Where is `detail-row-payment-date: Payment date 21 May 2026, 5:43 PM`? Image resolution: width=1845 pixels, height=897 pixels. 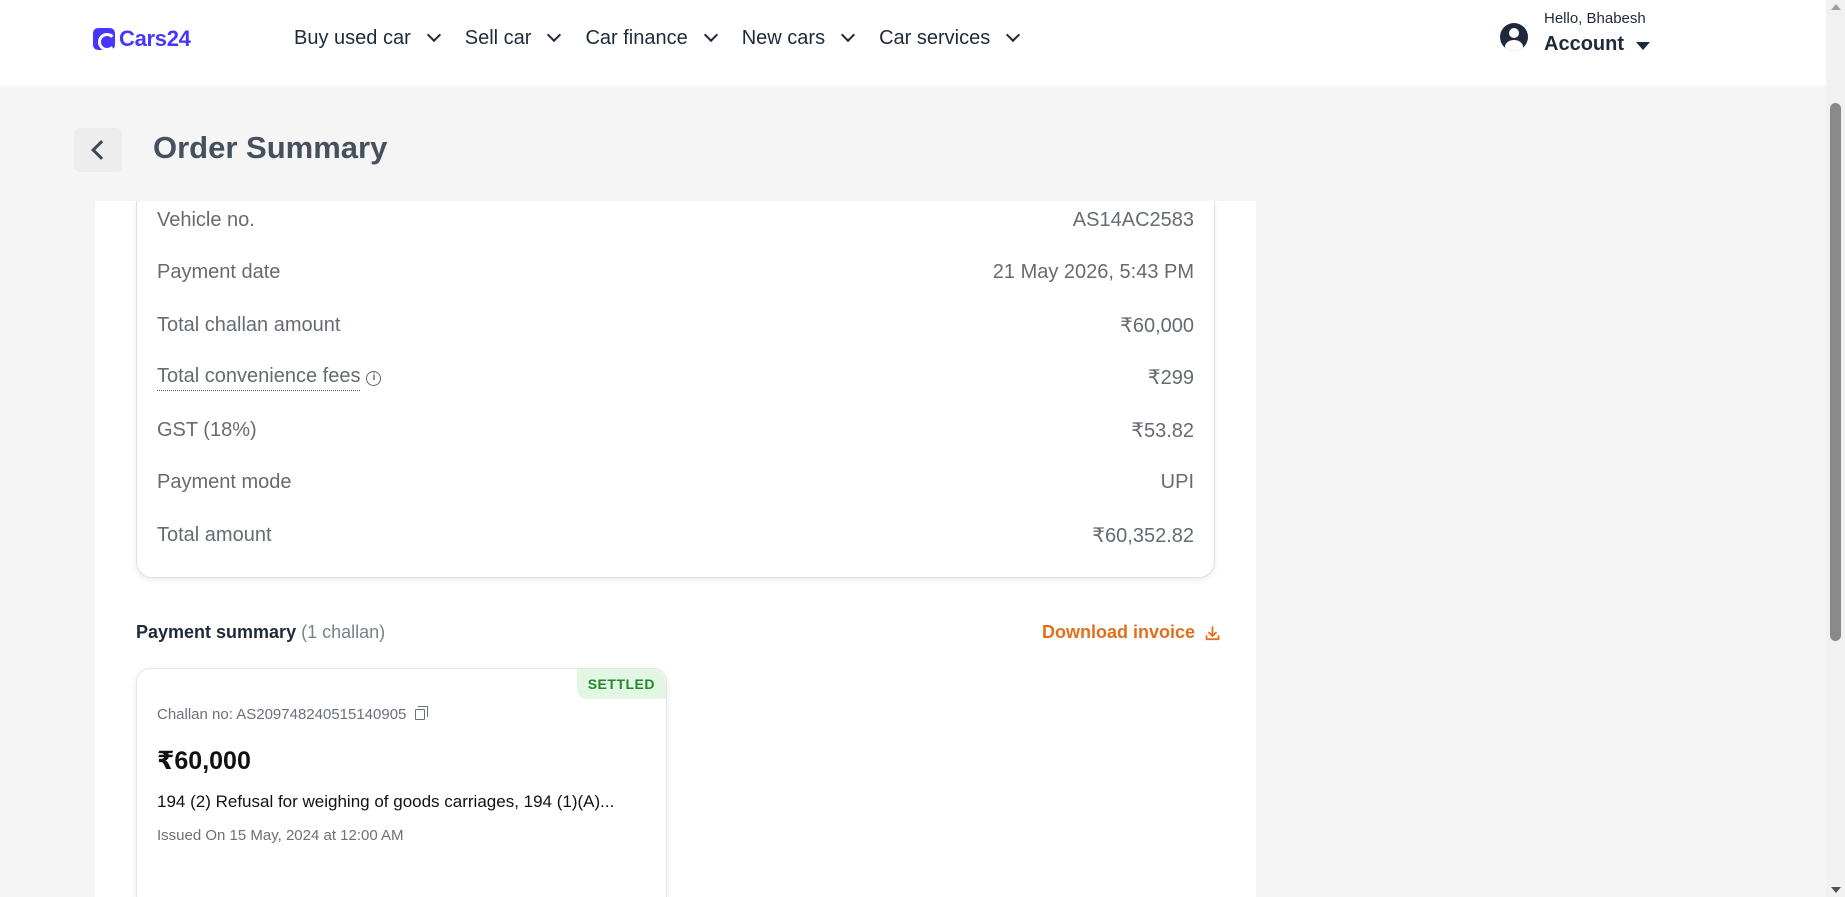
detail-row-payment-date: Payment date 21 May 2026, 5:43 PM is located at coordinates (675, 272).